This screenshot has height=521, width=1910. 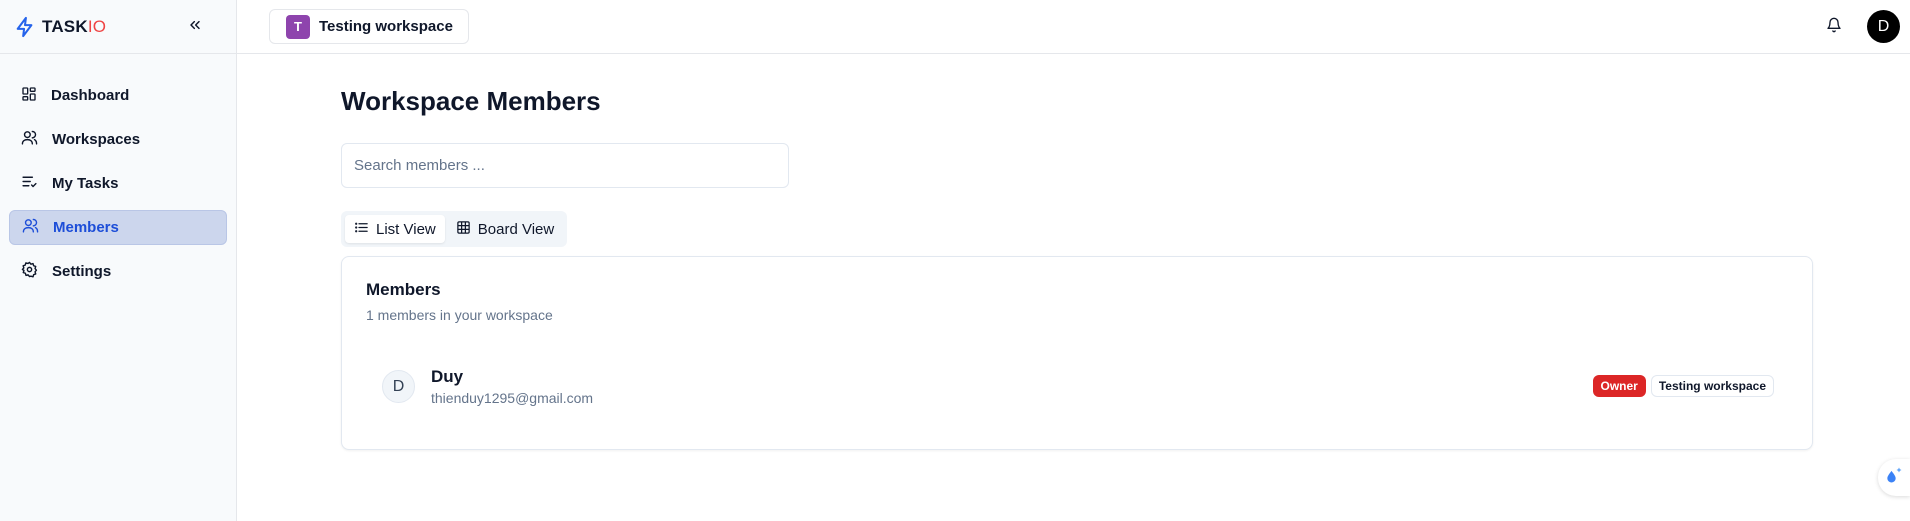 I want to click on page-title: Workspace Members, so click(x=471, y=101).